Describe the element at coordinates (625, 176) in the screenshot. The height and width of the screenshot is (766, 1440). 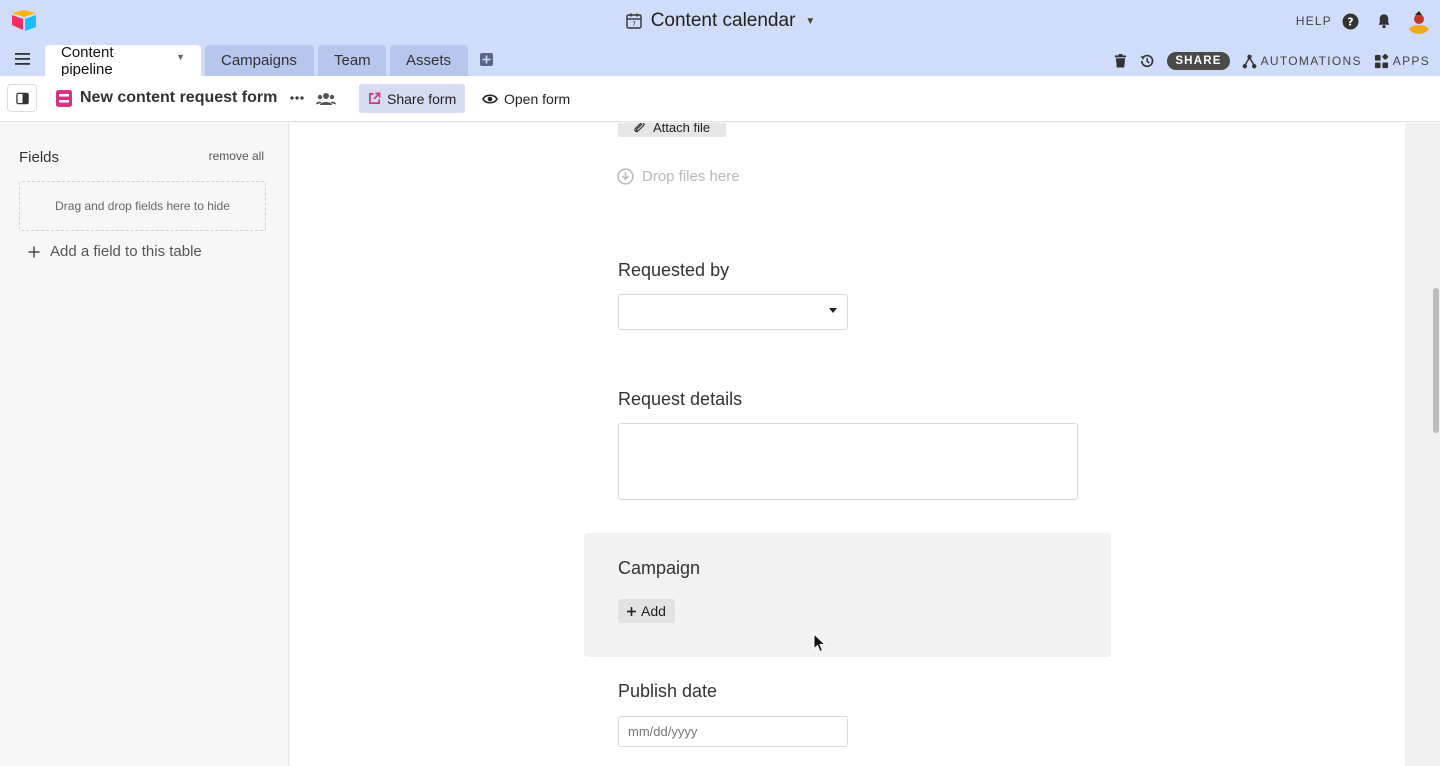
I see `download-circle-icon` at that location.